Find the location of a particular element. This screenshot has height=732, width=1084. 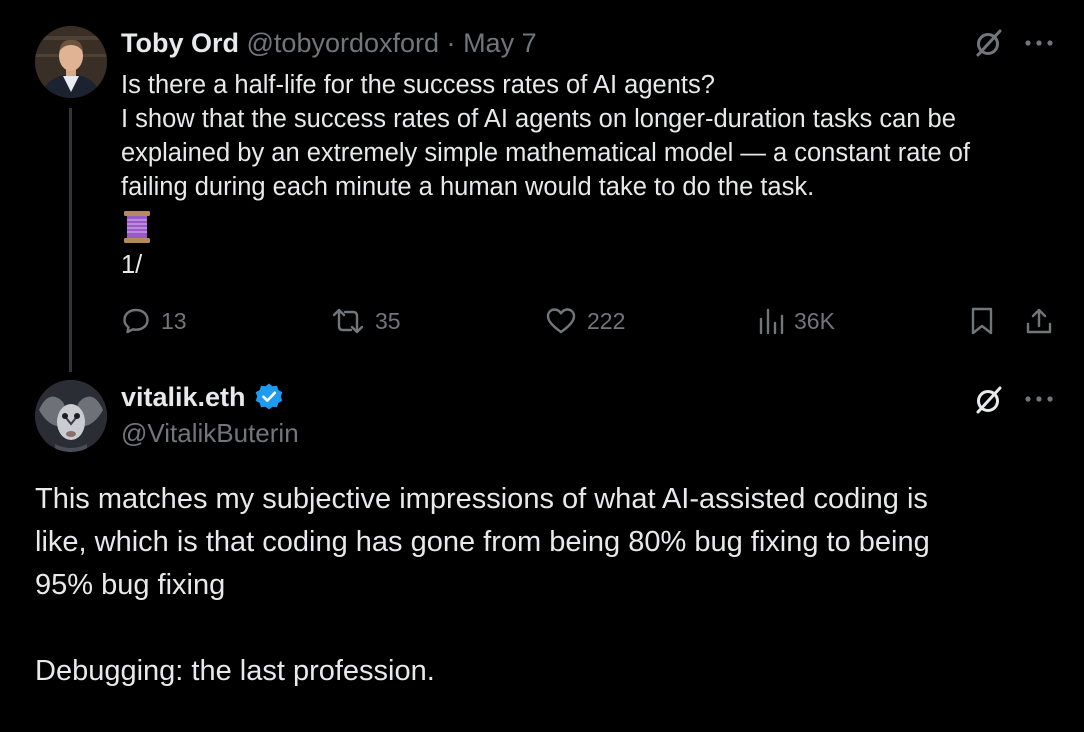

reply-text-line: 95% bug fixing is located at coordinates (130, 585).